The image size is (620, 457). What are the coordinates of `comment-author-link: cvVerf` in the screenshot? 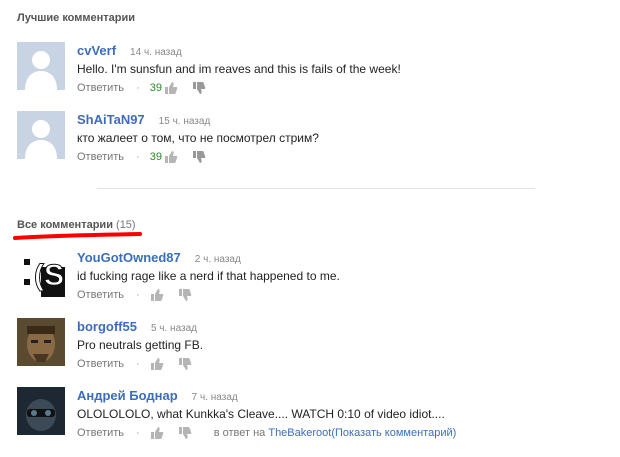 It's located at (96, 50).